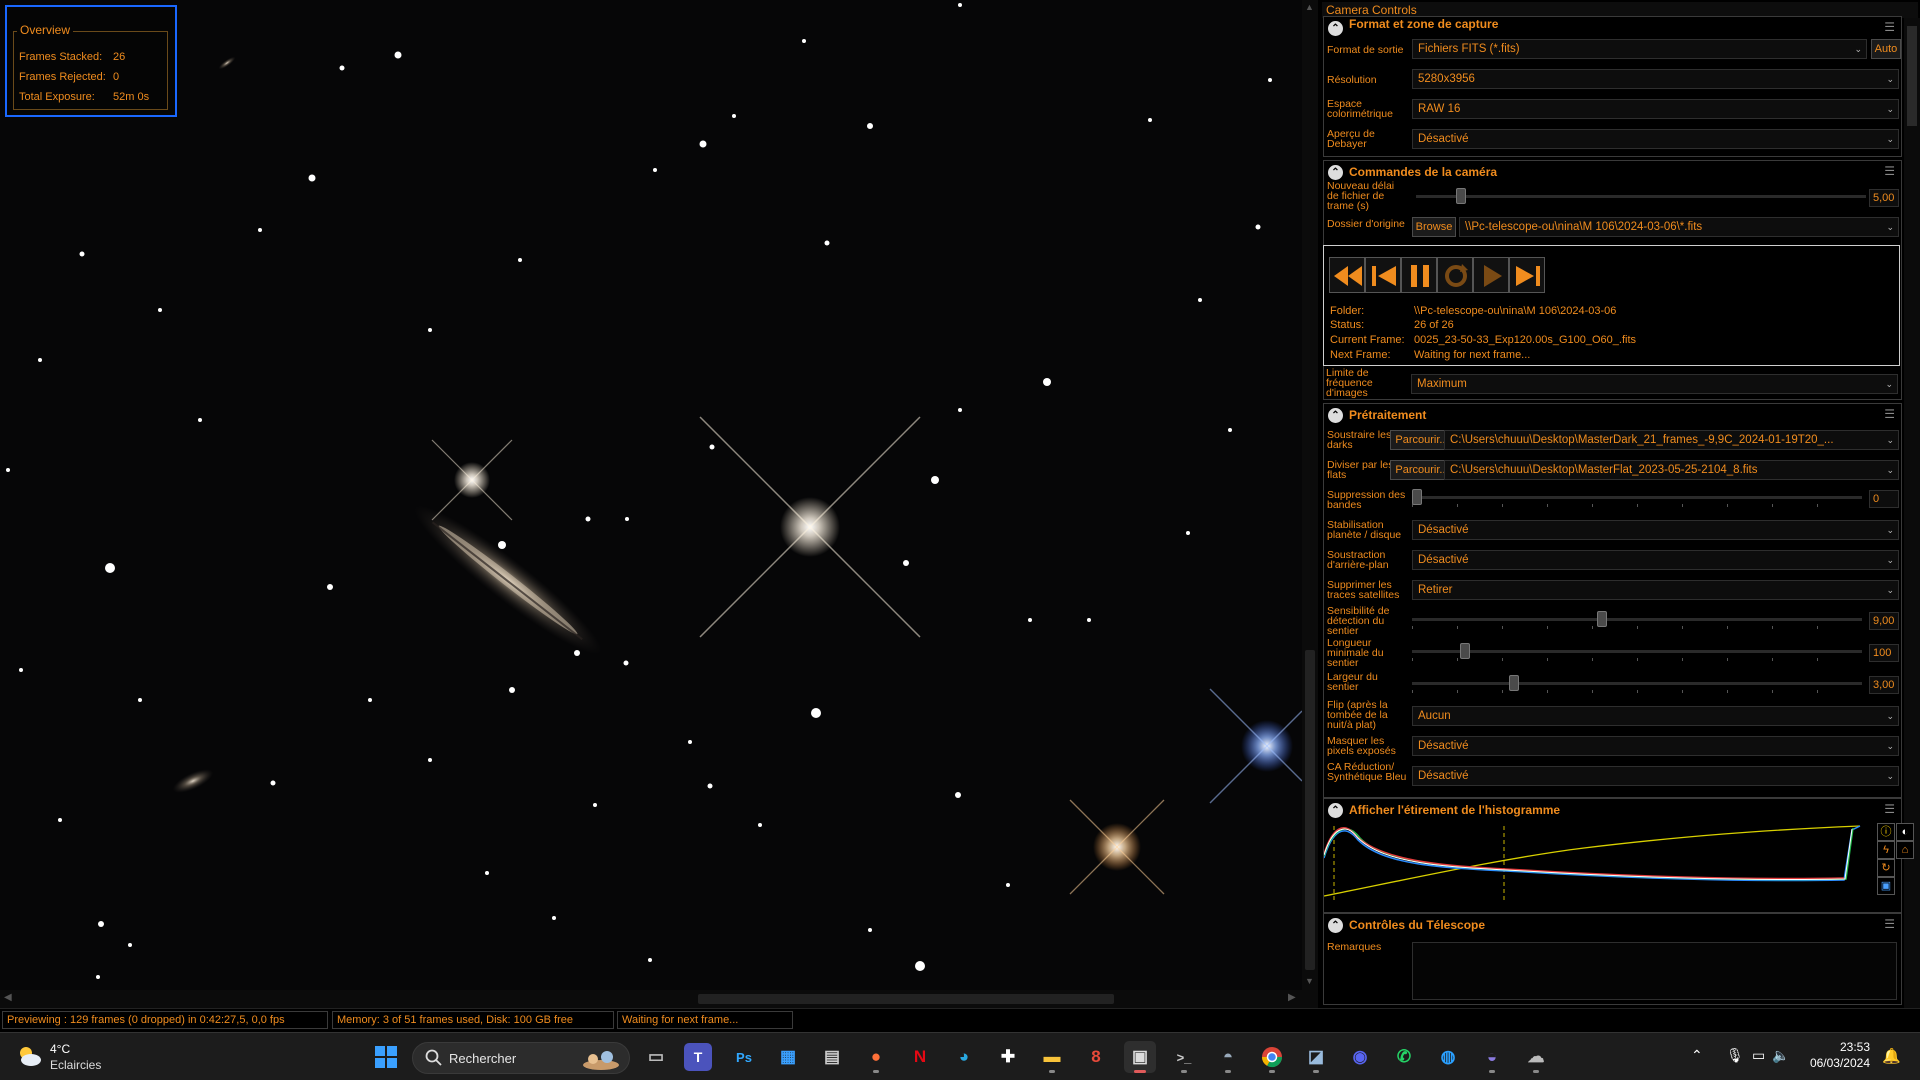 This screenshot has height=1080, width=1920. What do you see at coordinates (788, 1057) in the screenshot?
I see `store-button: ▦` at bounding box center [788, 1057].